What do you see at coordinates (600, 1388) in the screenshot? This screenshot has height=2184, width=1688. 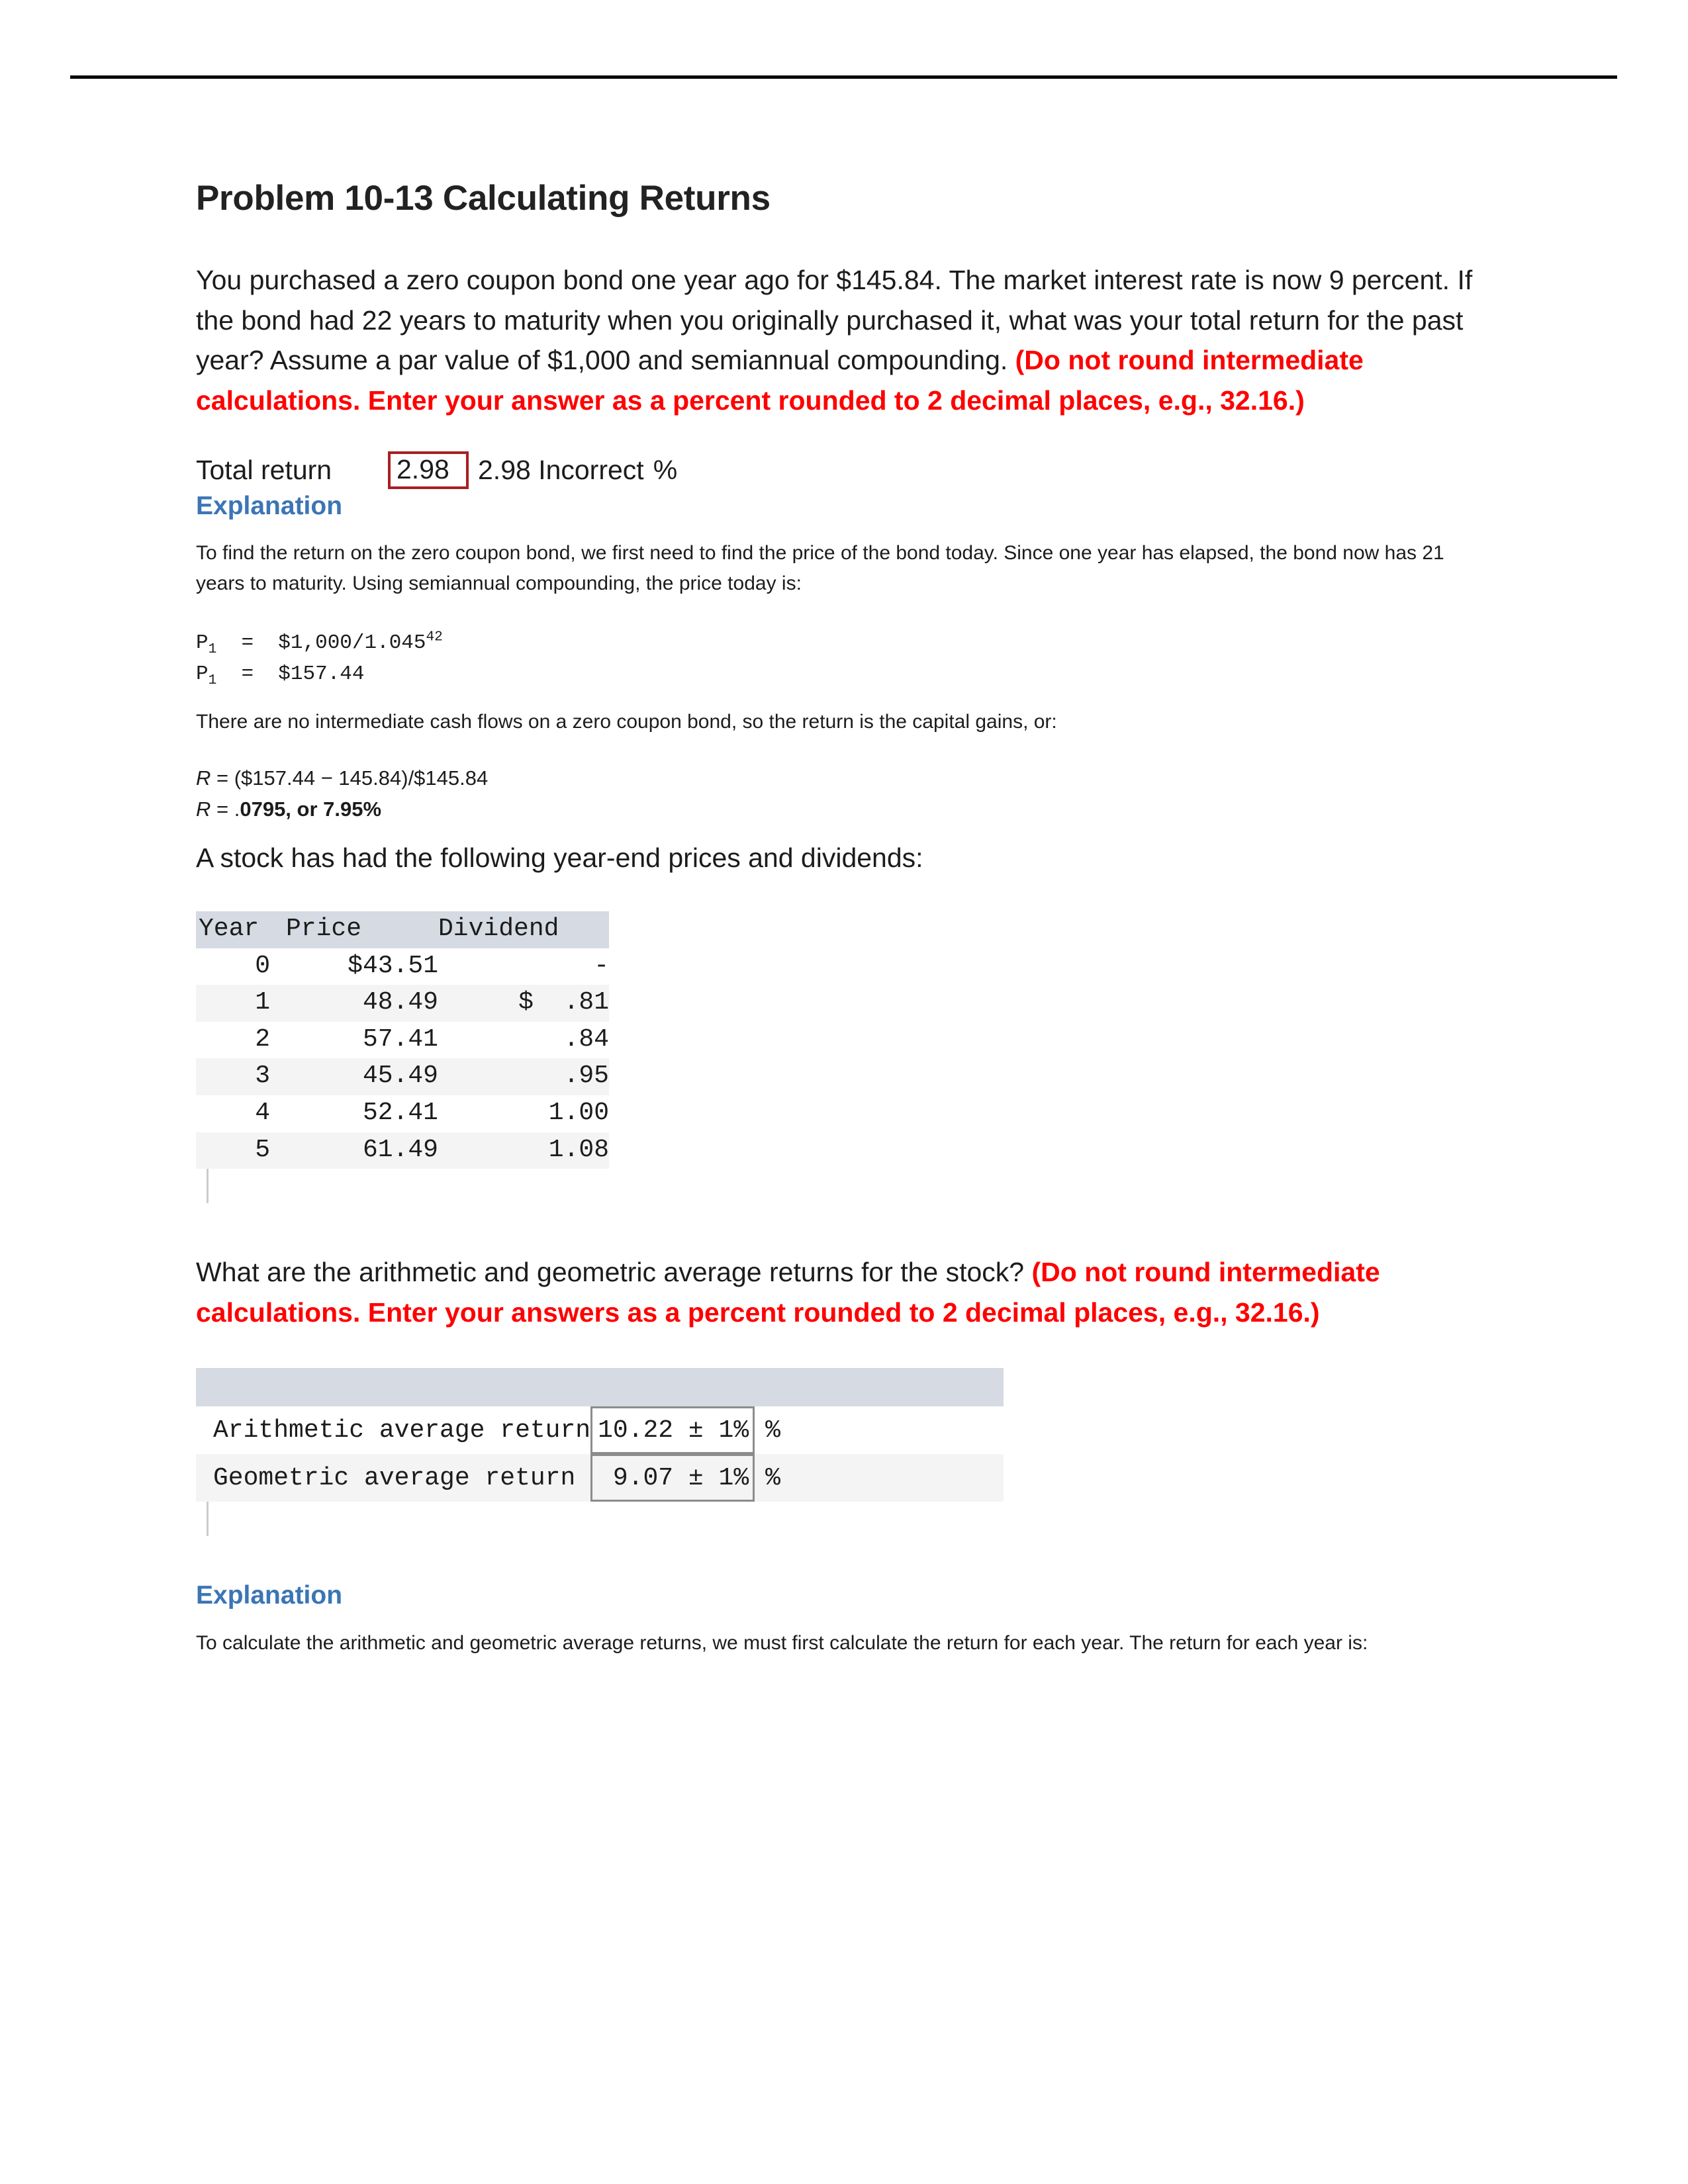 I see `answer-table-header-bar` at bounding box center [600, 1388].